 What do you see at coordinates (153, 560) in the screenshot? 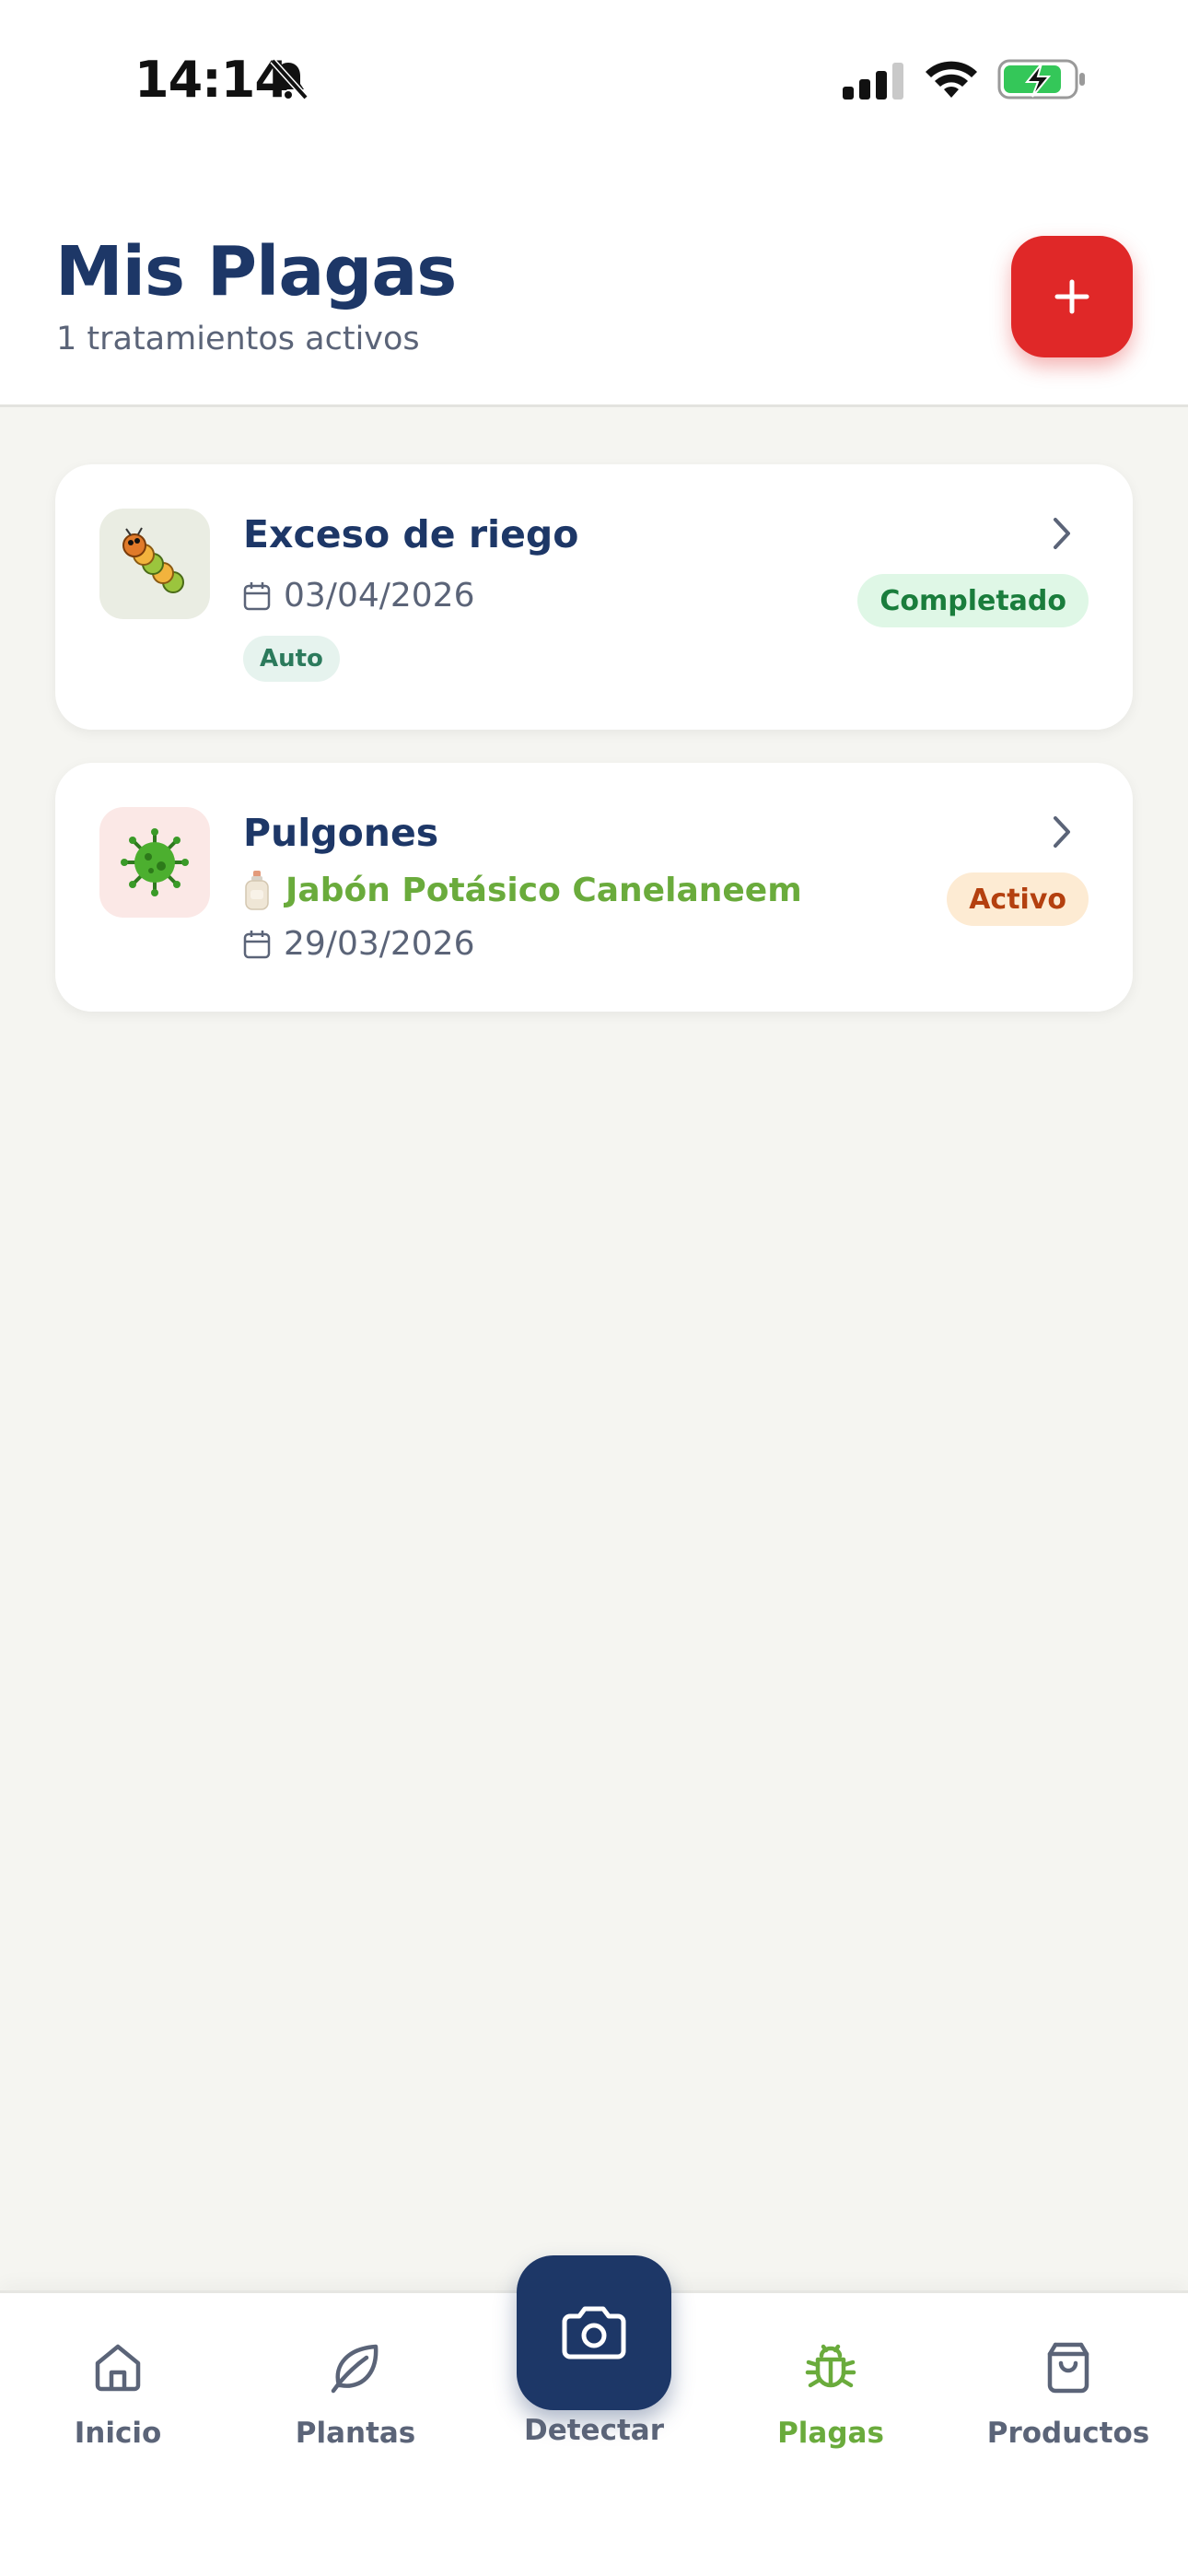
I see `caterpillar-icon` at bounding box center [153, 560].